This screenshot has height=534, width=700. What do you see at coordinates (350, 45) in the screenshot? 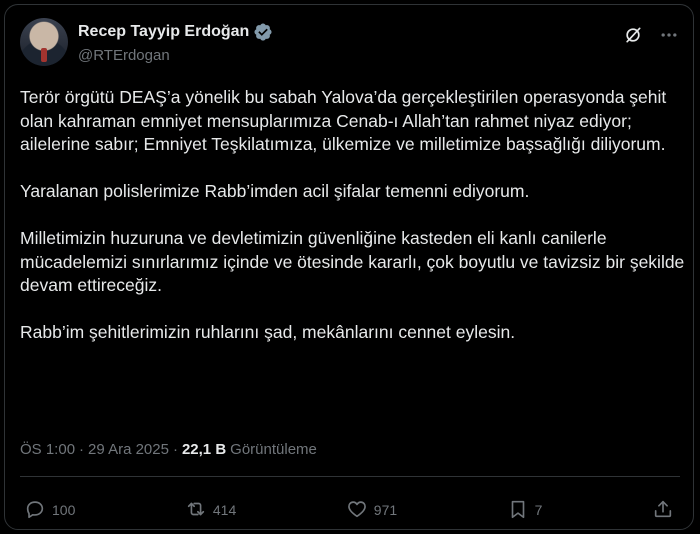
I see `tweet-header: Recep Tayyip Erdoğan @RTErdogan` at bounding box center [350, 45].